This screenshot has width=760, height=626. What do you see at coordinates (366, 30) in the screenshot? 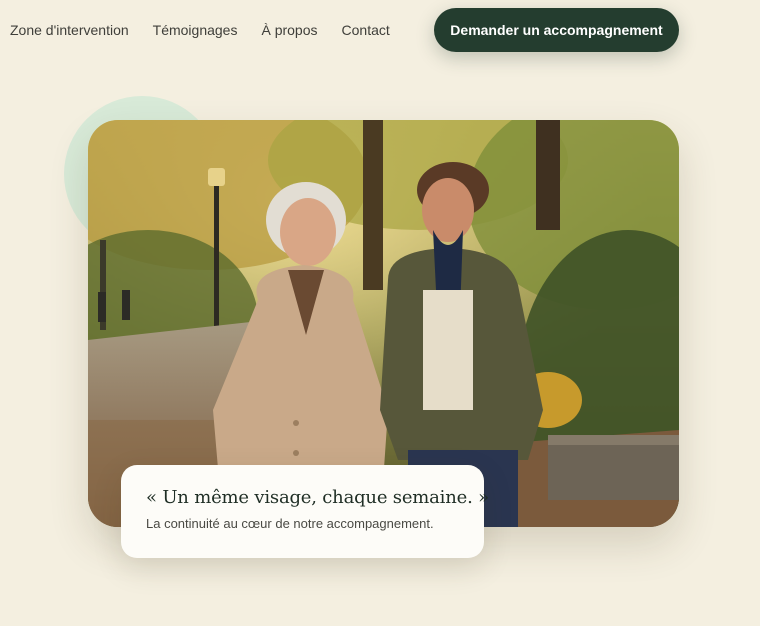
I see `nav-link-contact: Contact` at bounding box center [366, 30].